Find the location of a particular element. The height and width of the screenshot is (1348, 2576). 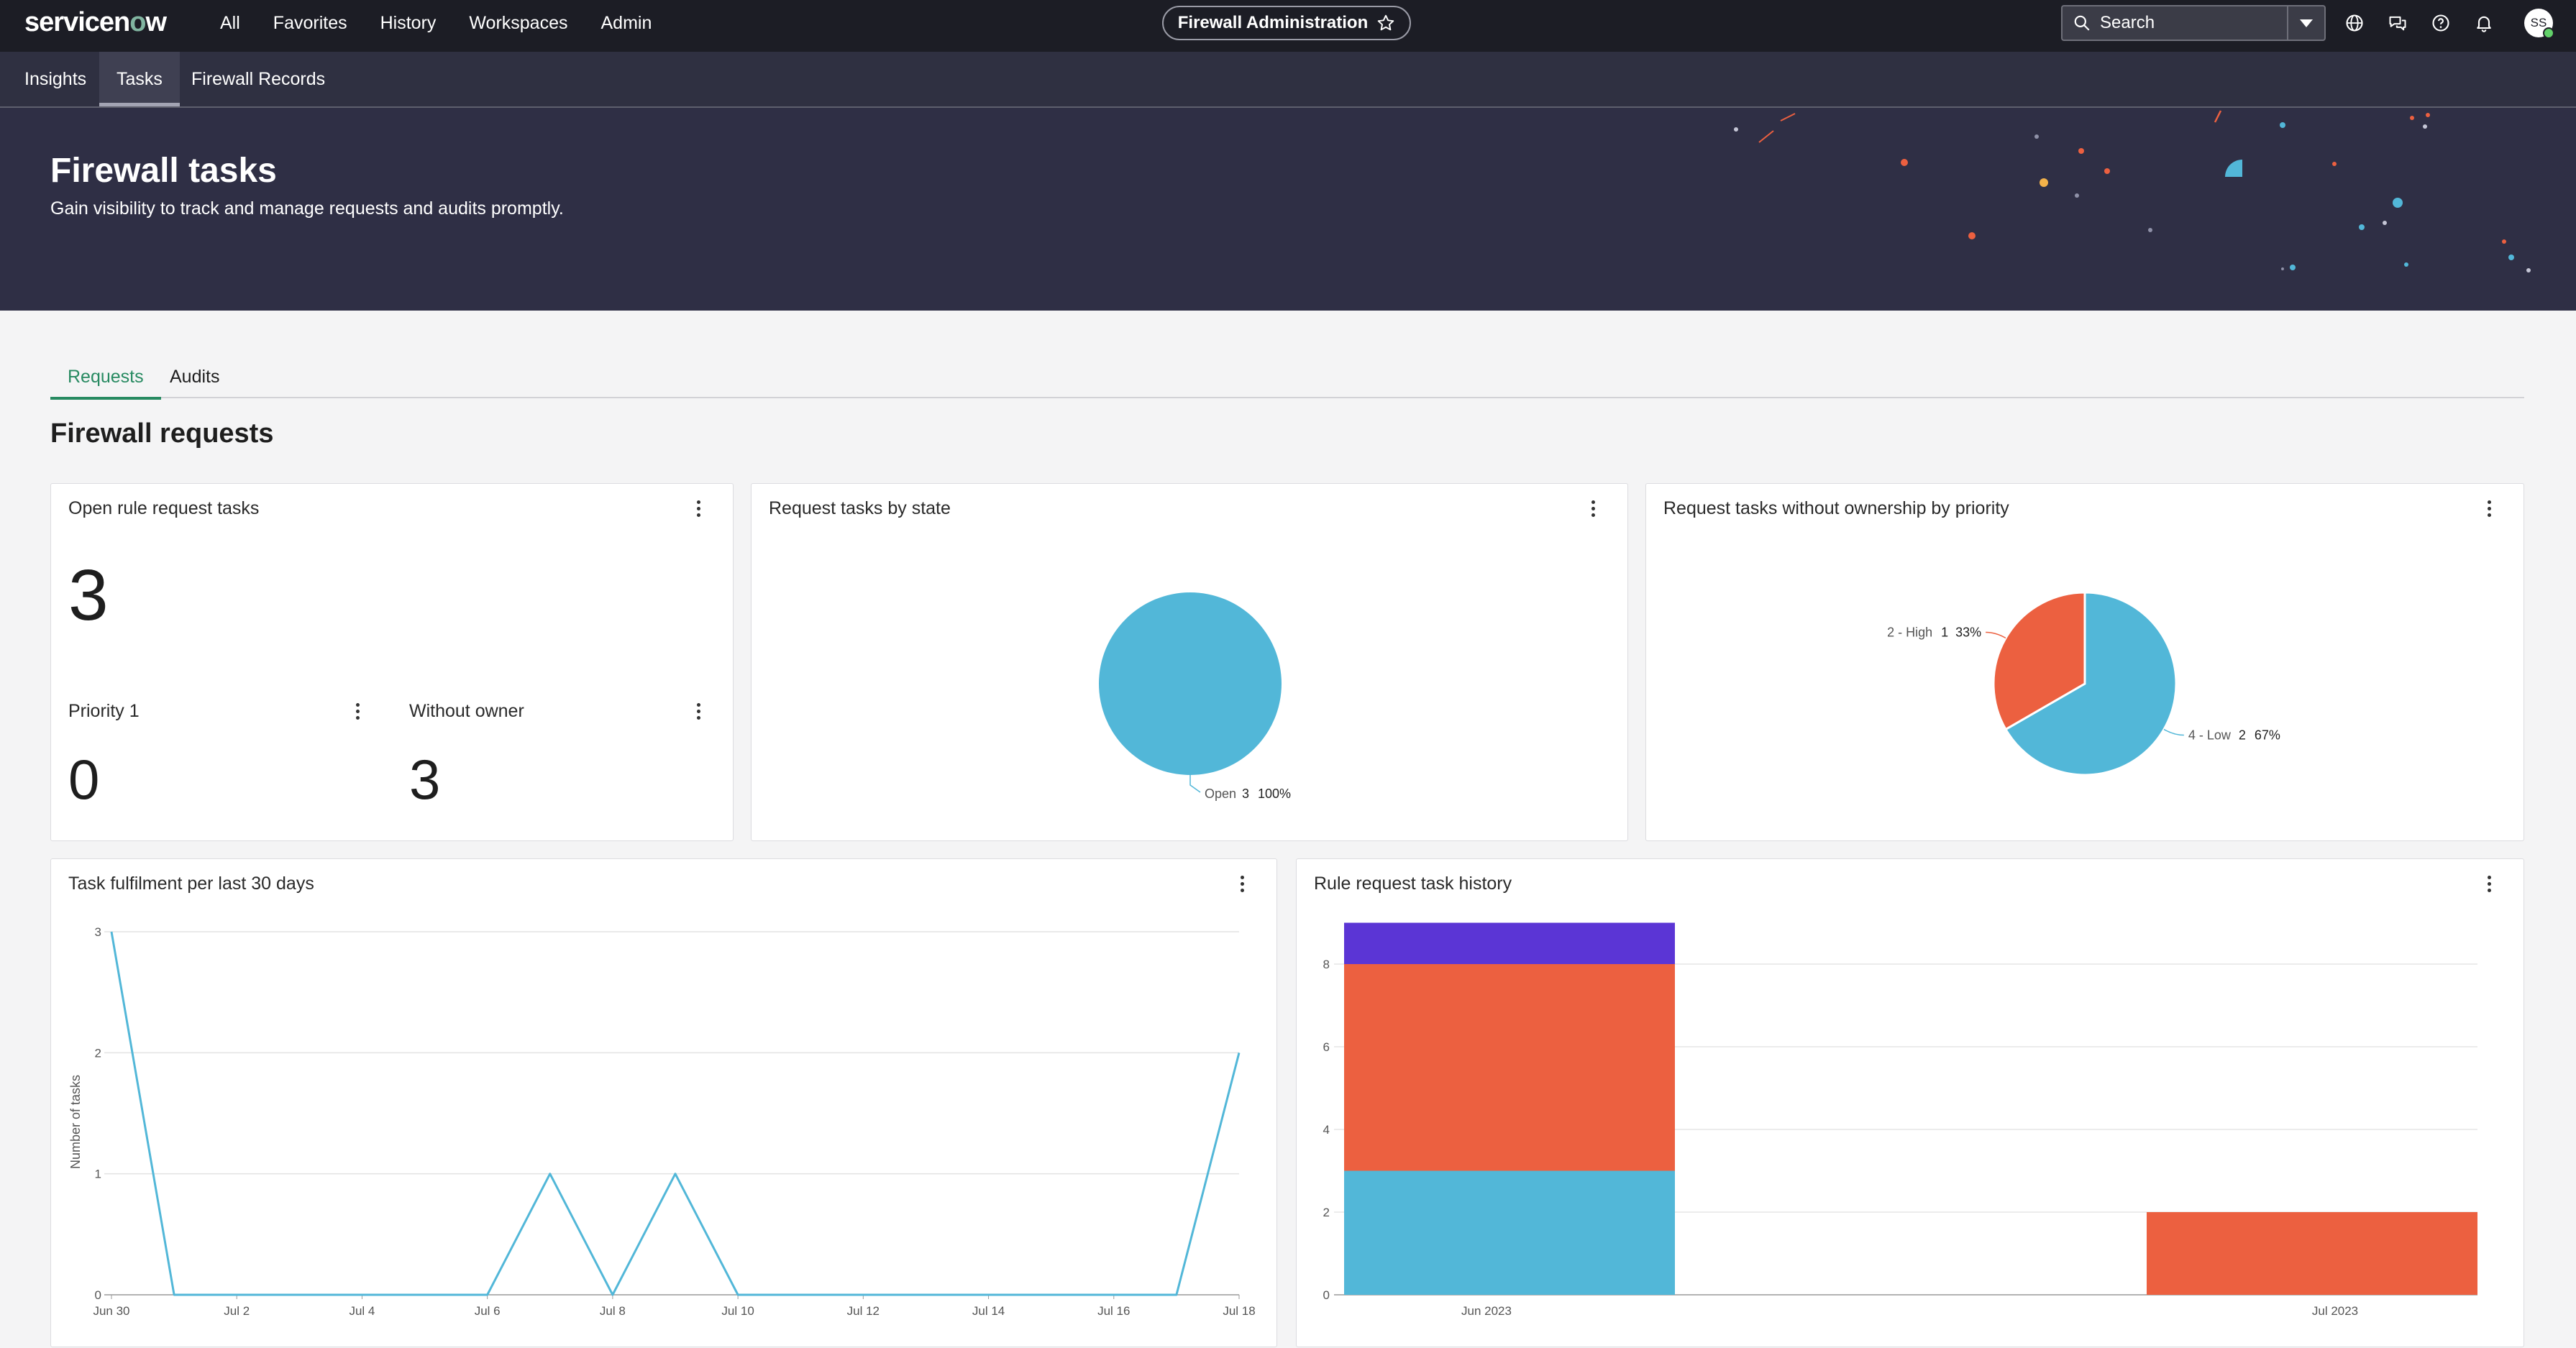

x-tick-label: Jul 10 is located at coordinates (737, 1311).